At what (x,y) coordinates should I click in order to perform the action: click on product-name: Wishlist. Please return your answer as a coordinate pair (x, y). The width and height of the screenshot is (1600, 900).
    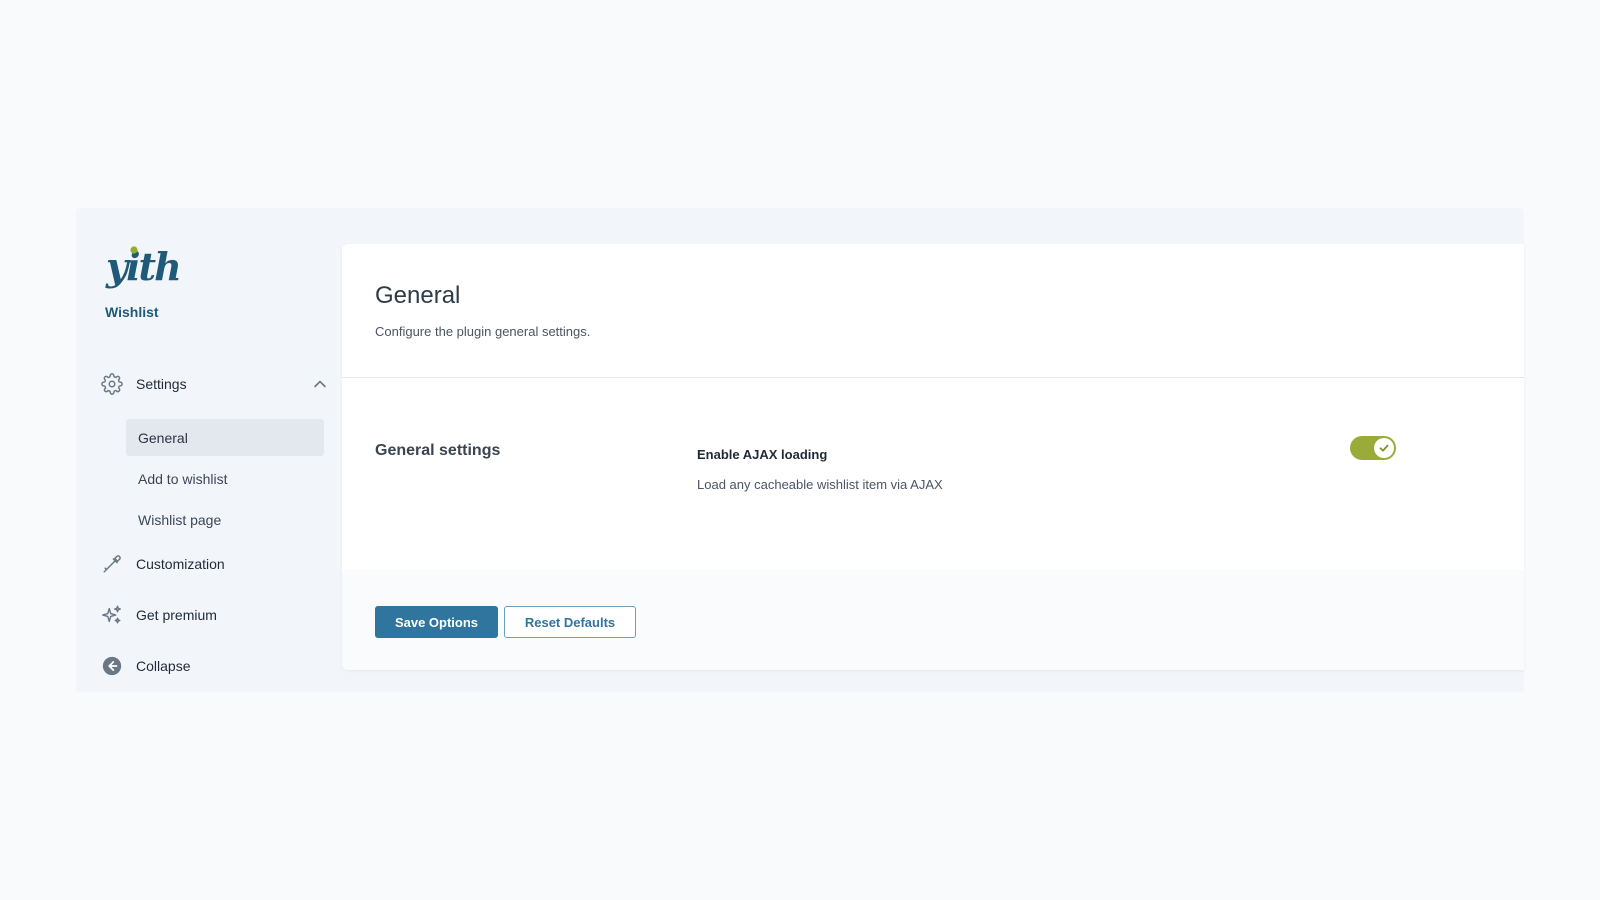
    Looking at the image, I should click on (132, 312).